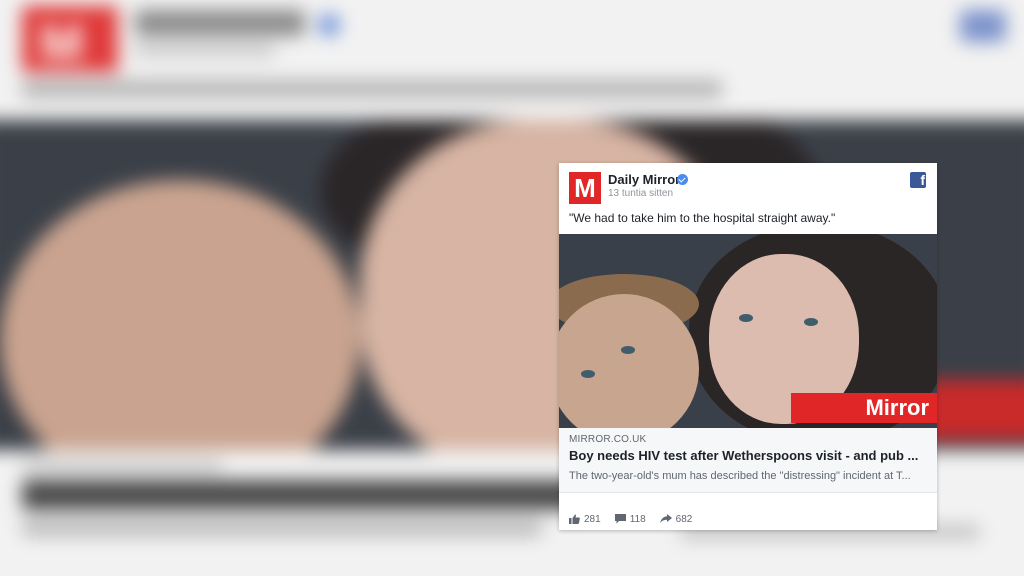  I want to click on mirror-brand-banner: Mirror, so click(864, 408).